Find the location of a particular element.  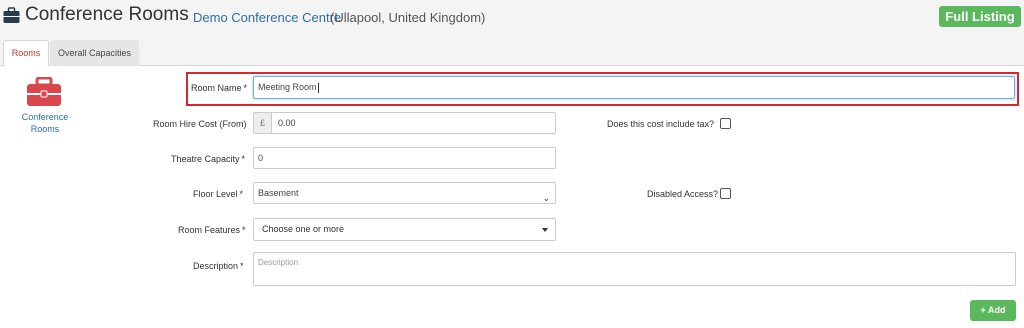

currency-addon: £ is located at coordinates (262, 123).